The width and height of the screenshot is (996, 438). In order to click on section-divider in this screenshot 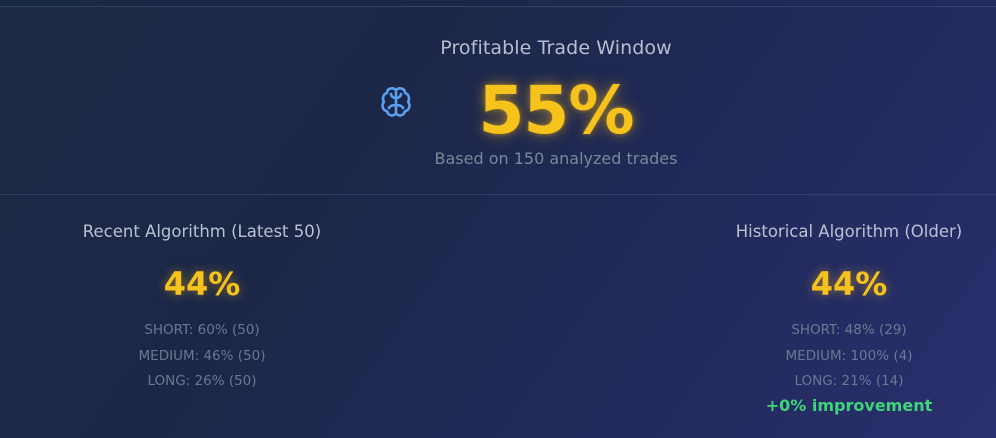, I will do `click(498, 194)`.